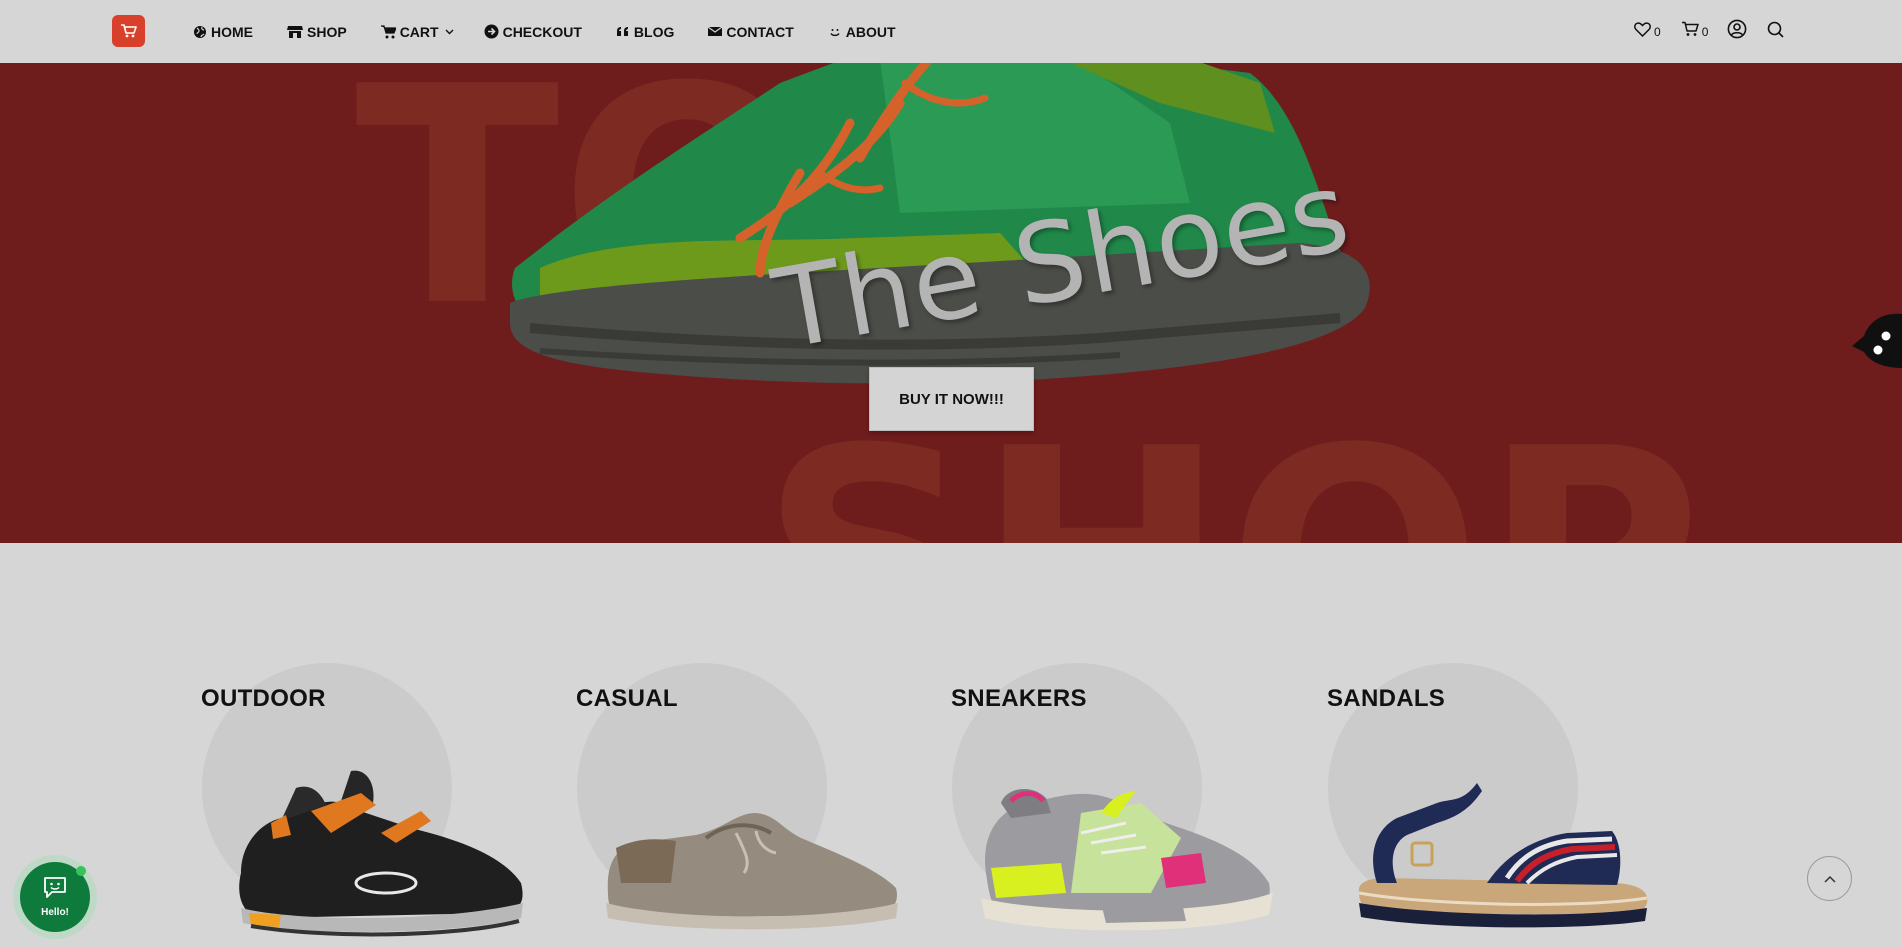  What do you see at coordinates (715, 31) in the screenshot?
I see `envelope-icon` at bounding box center [715, 31].